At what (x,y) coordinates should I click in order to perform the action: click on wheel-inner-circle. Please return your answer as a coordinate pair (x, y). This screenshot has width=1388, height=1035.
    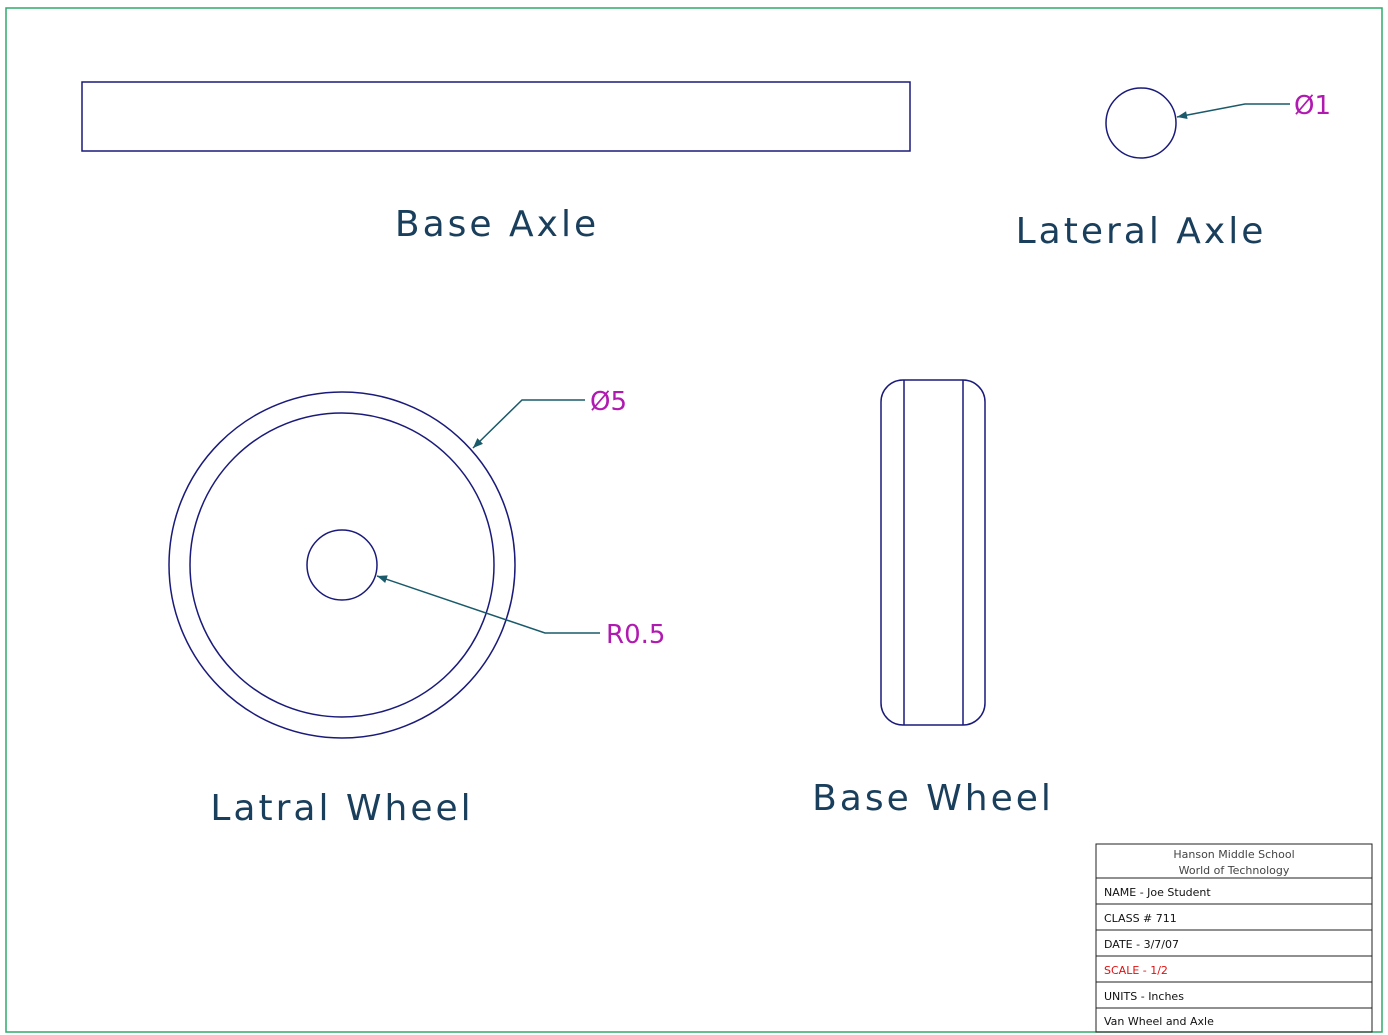
    Looking at the image, I should click on (342, 565).